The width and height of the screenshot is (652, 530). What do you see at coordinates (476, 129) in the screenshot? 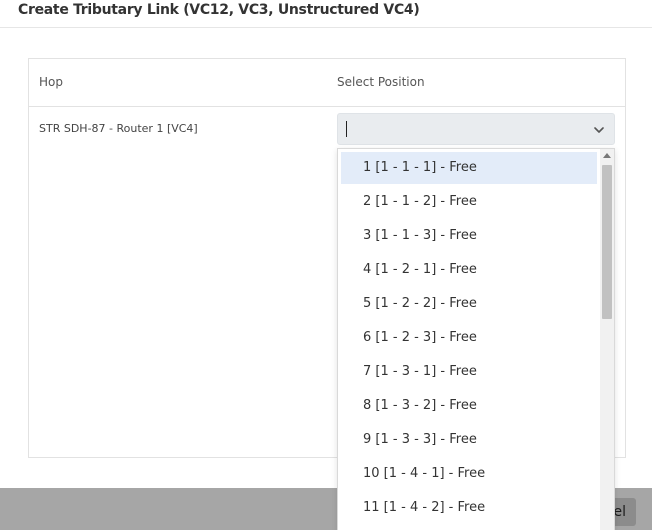
I see `position-select` at bounding box center [476, 129].